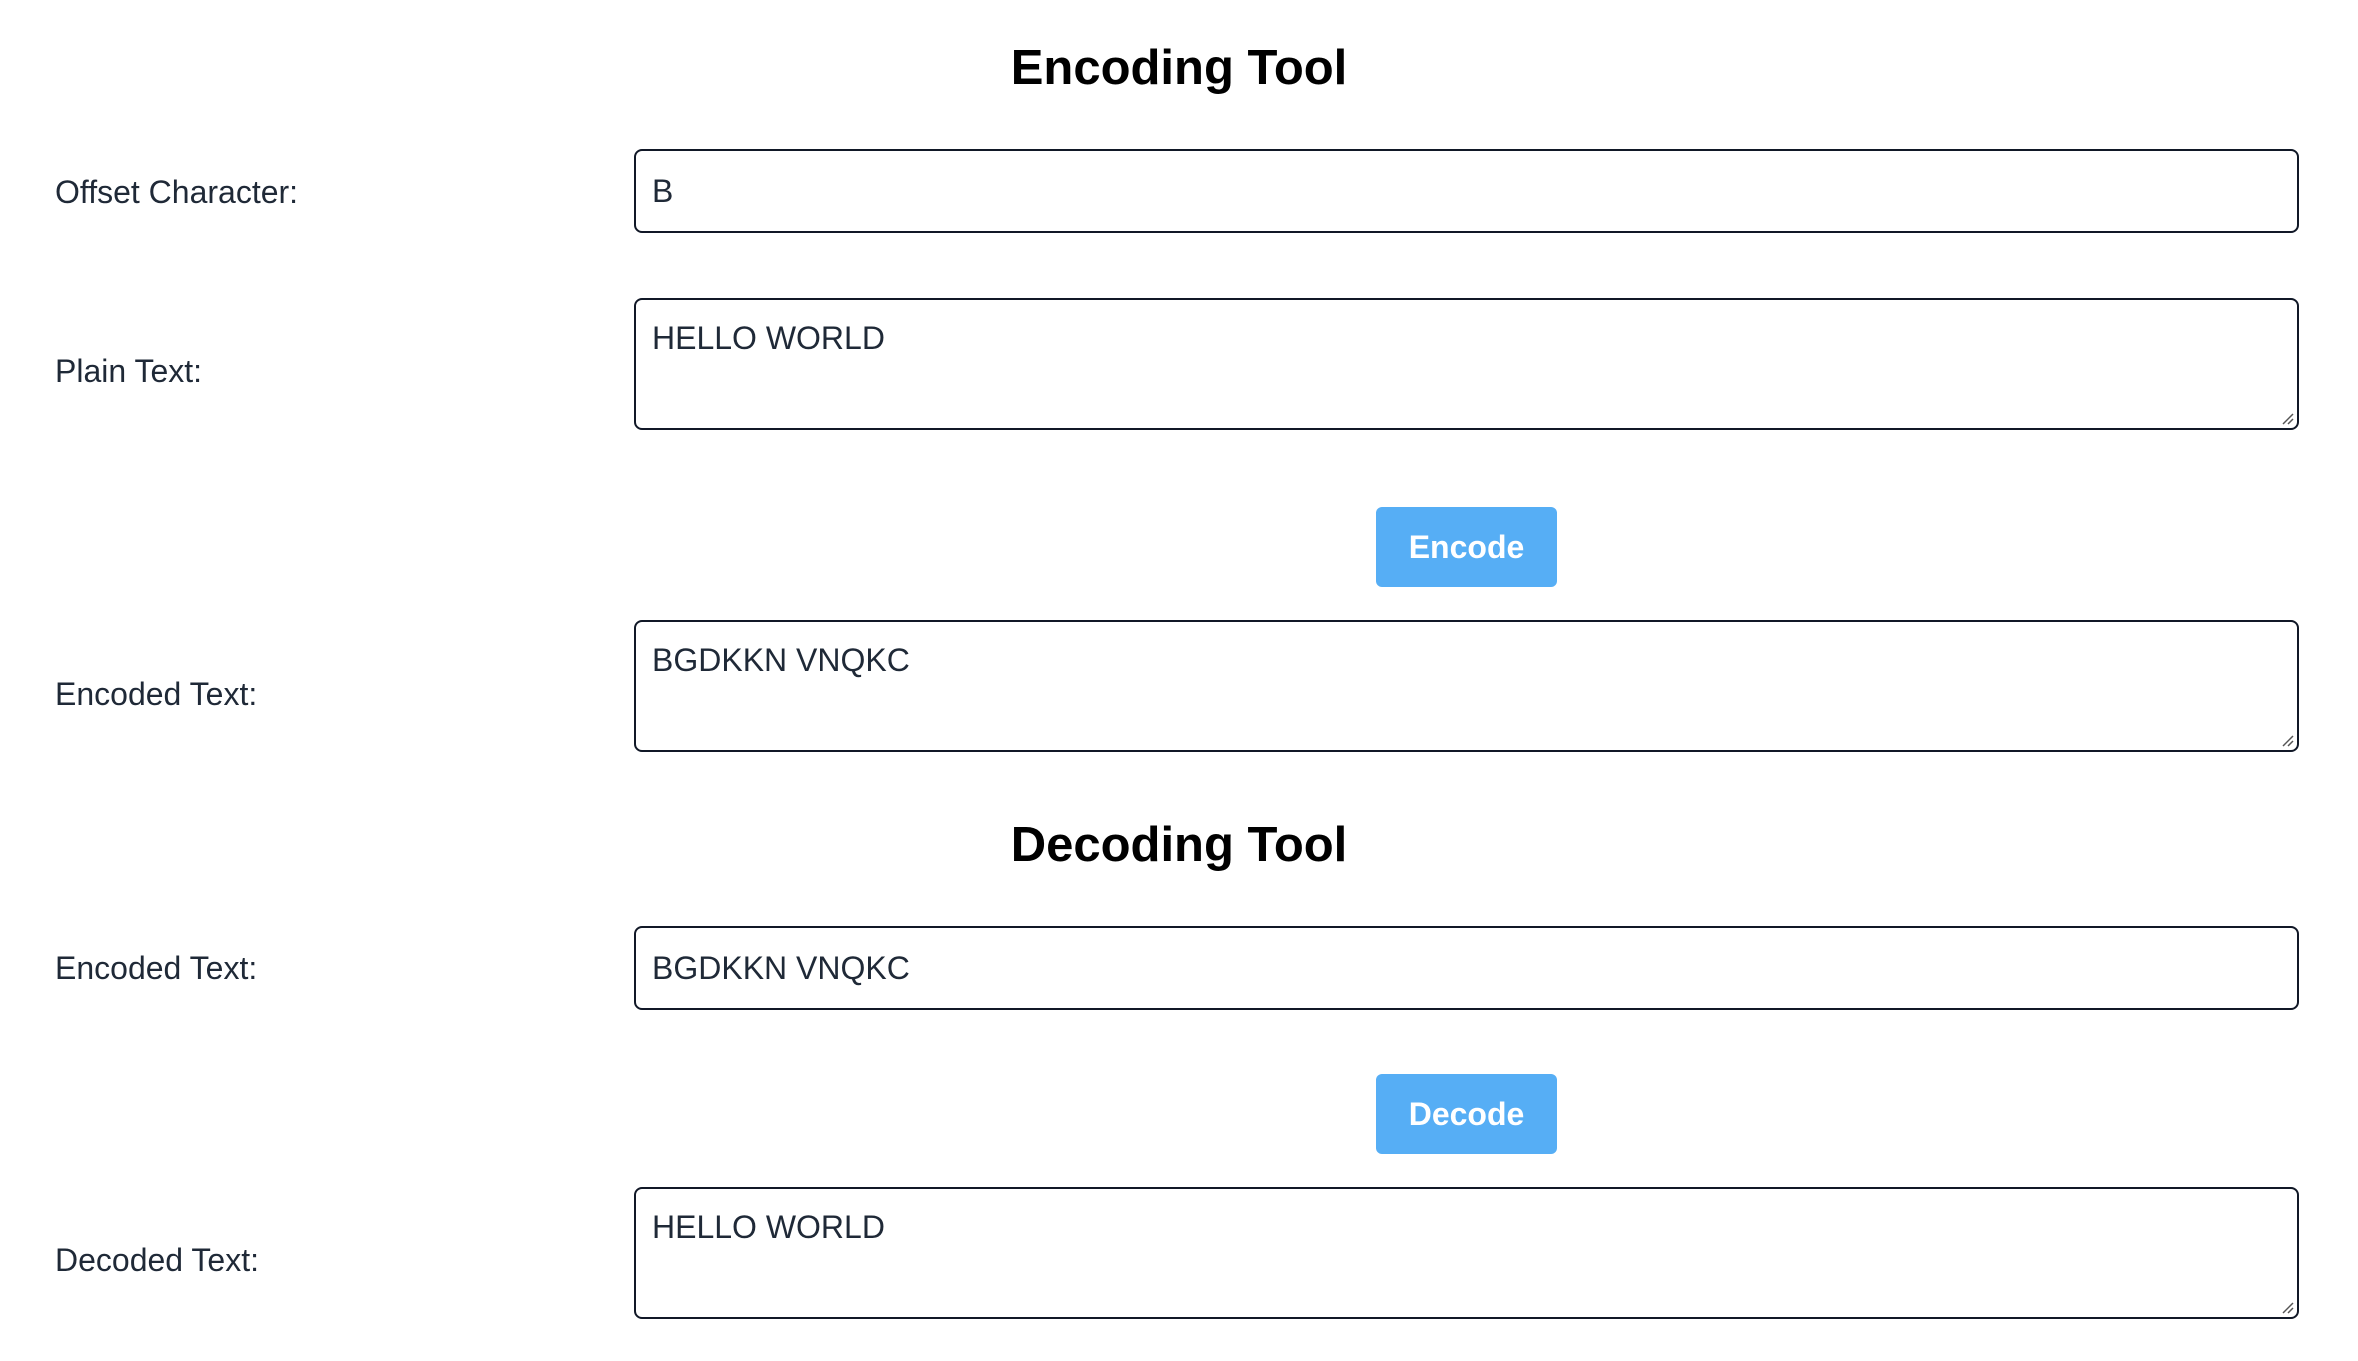 This screenshot has height=1361, width=2358. What do you see at coordinates (1179, 68) in the screenshot?
I see `encoding-tool-title: Encoding Tool` at bounding box center [1179, 68].